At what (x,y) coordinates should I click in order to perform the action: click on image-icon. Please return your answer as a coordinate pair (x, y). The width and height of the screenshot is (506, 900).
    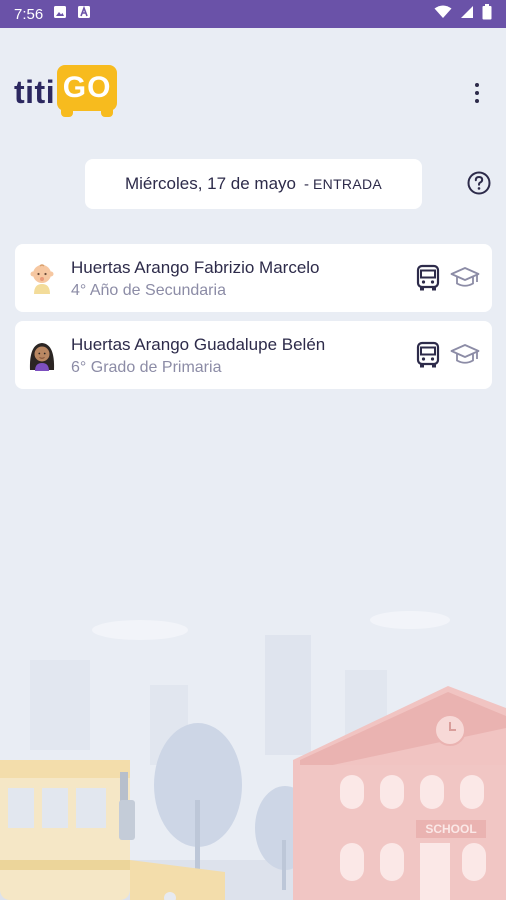
    Looking at the image, I should click on (60, 14).